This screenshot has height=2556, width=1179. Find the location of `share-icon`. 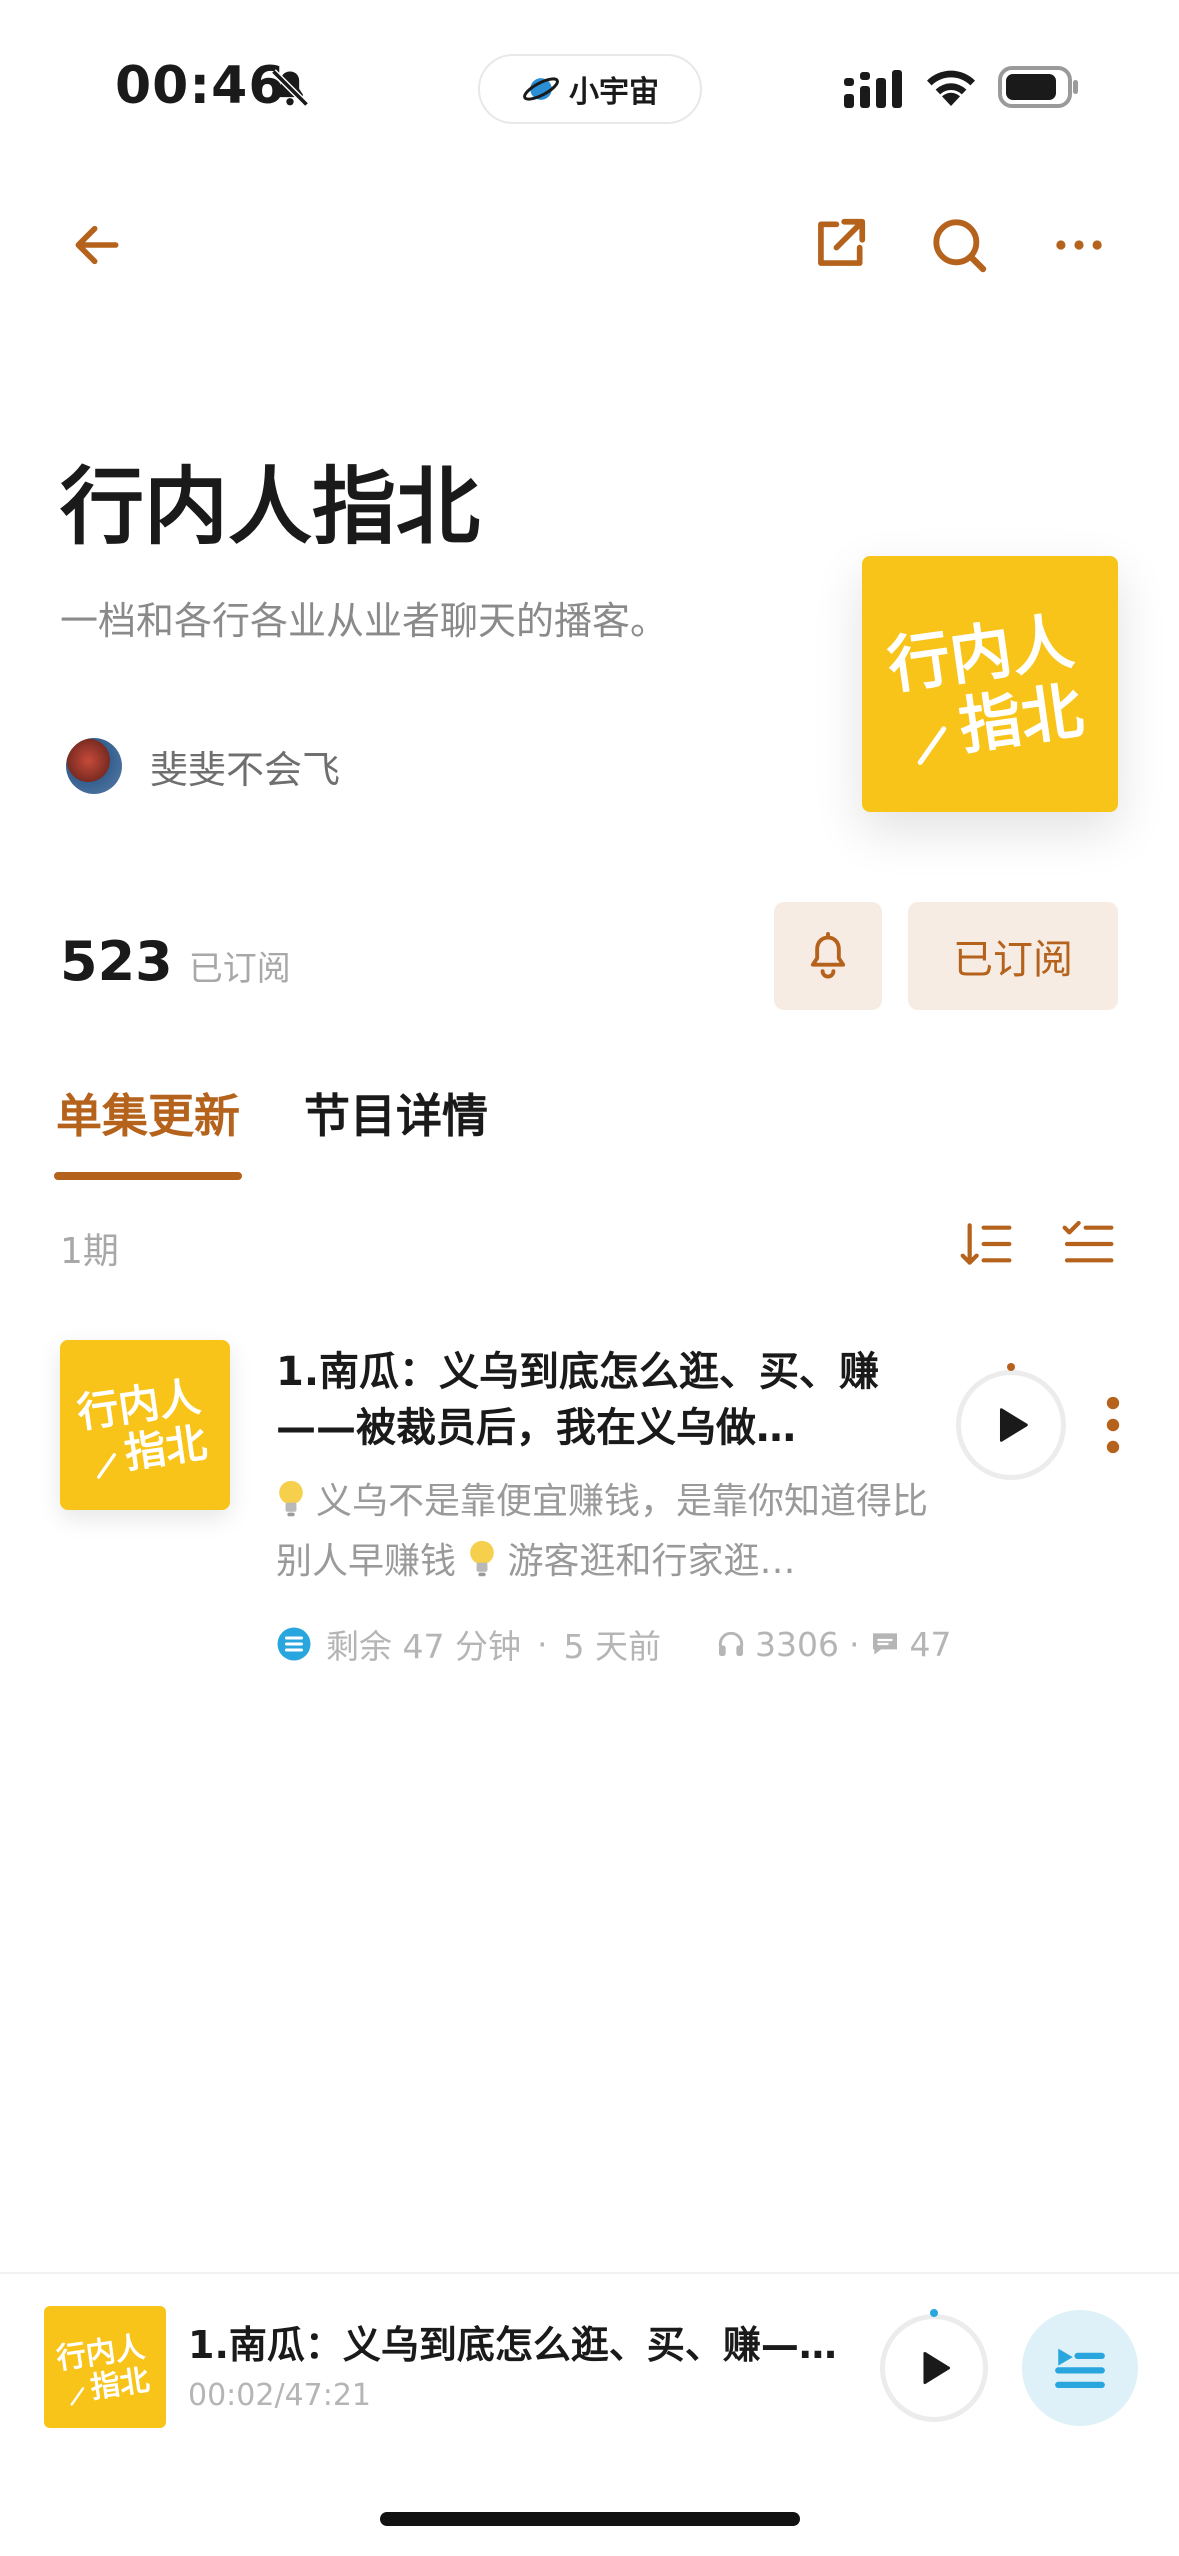

share-icon is located at coordinates (842, 242).